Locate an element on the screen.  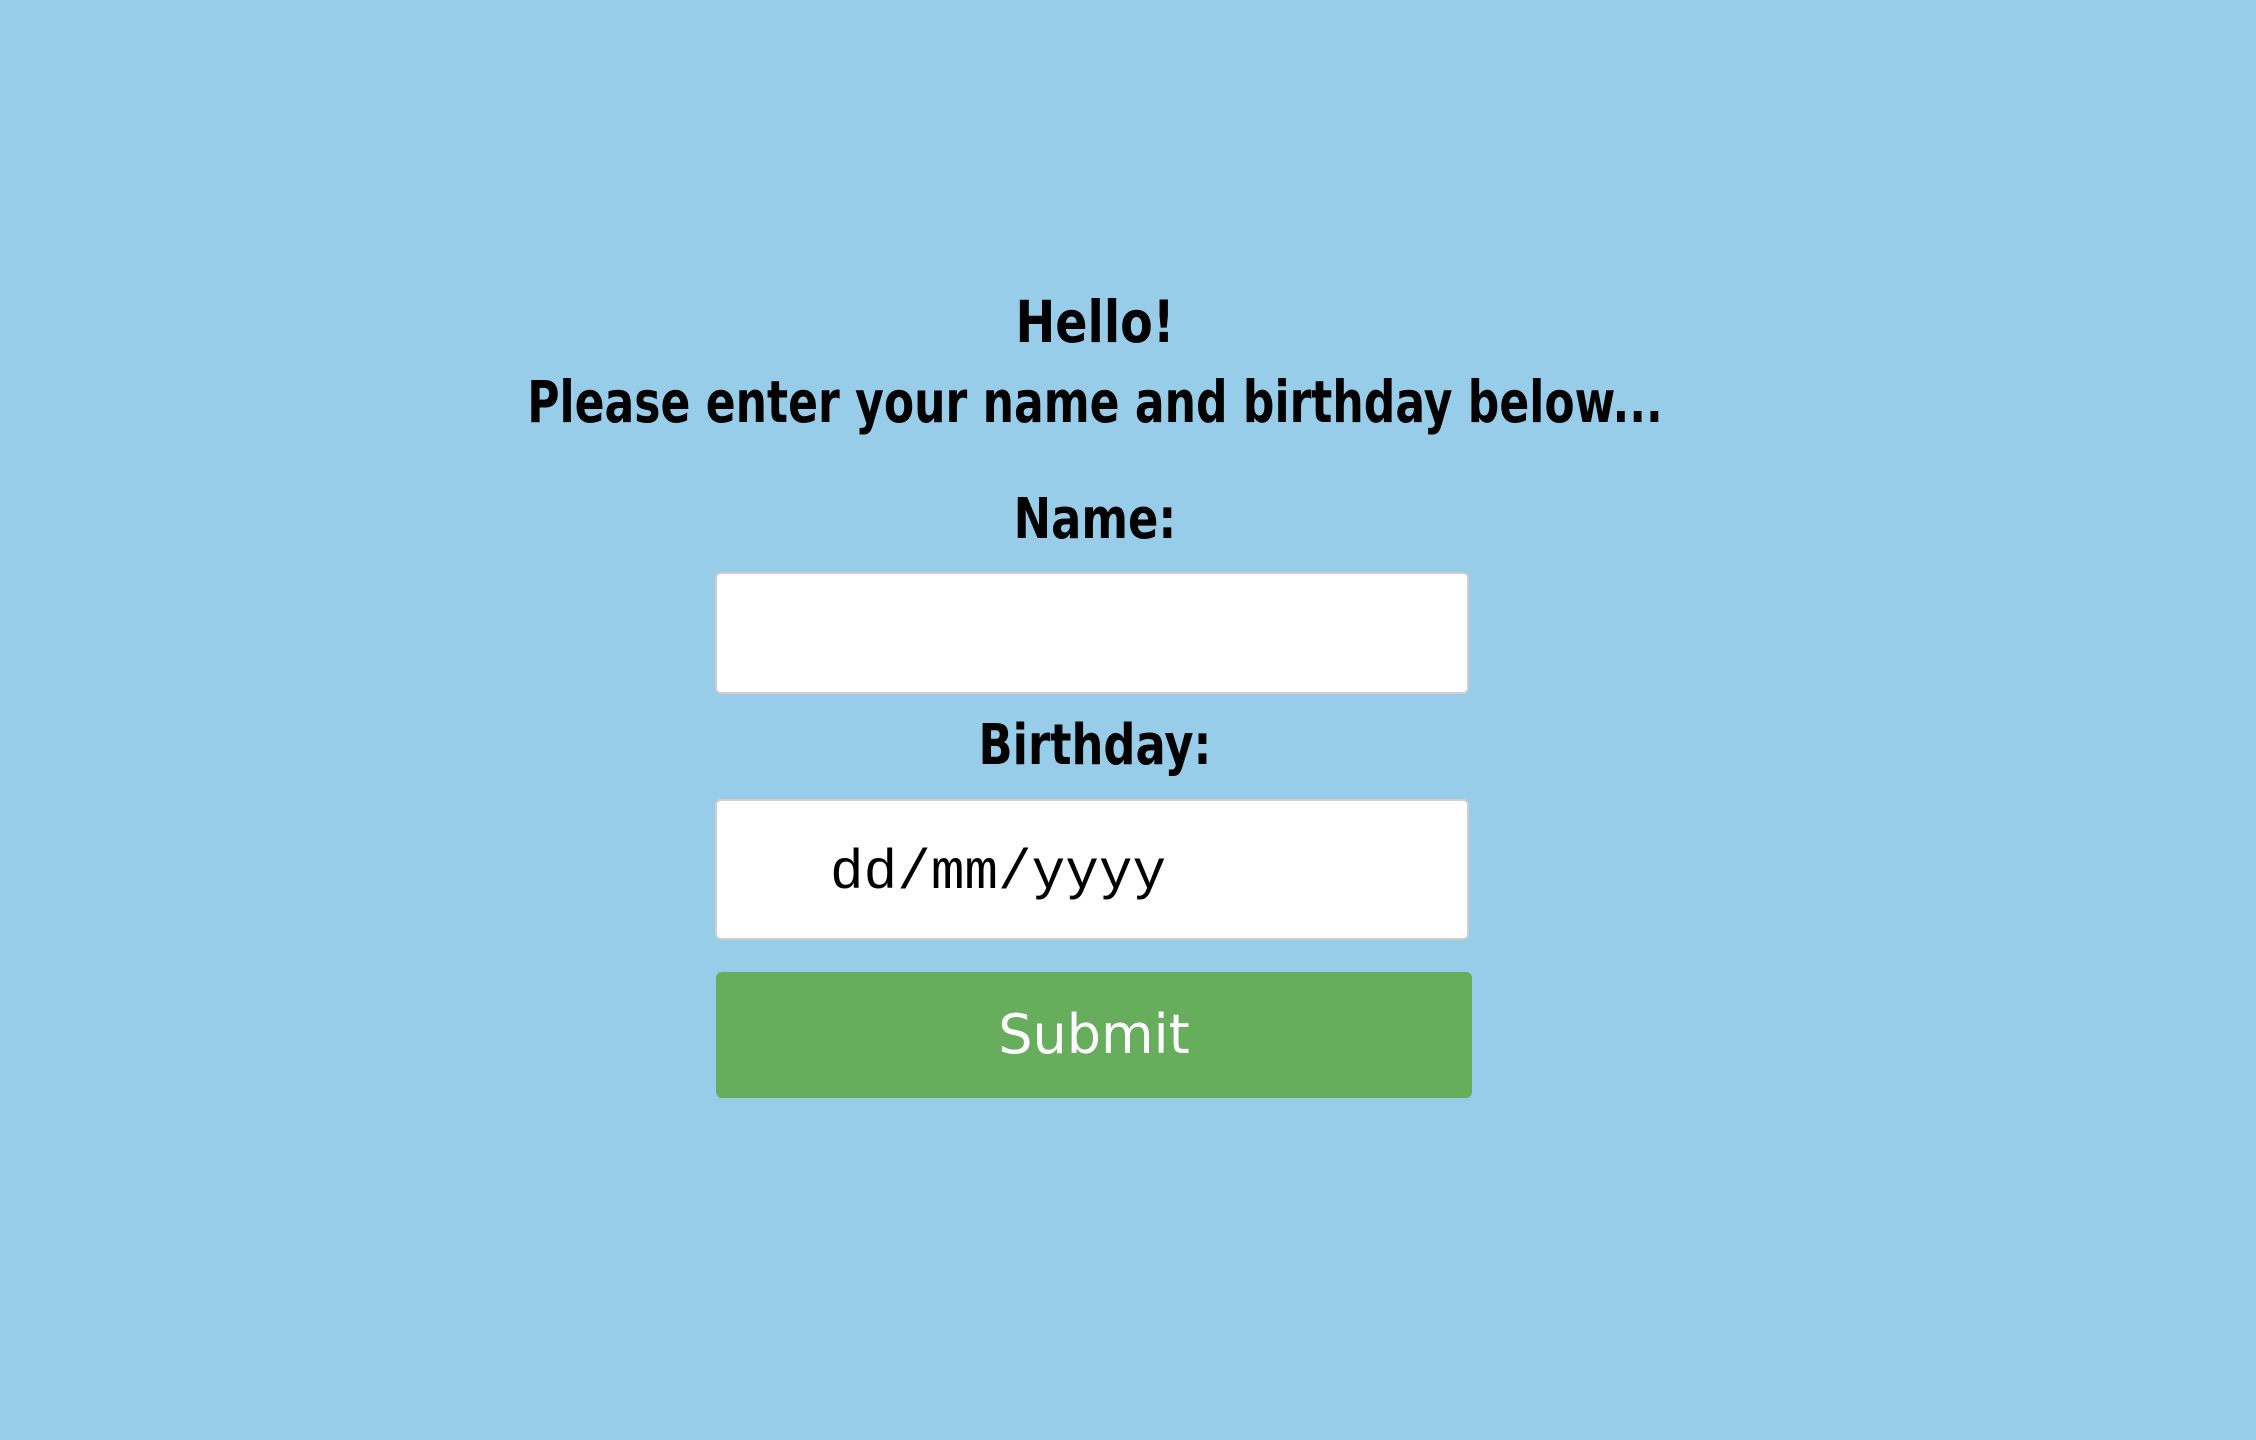
birthday-input: dd/mm/yyyy is located at coordinates (1092, 869).